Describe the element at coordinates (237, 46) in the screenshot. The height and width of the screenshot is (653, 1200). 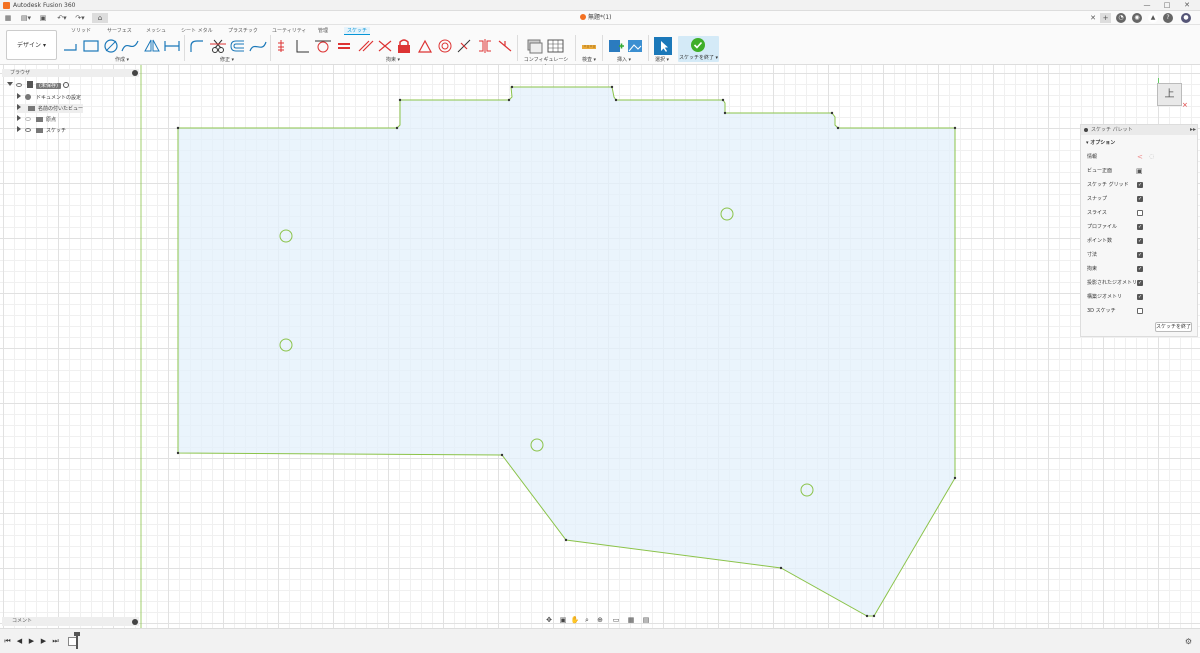
I see `offset-icon` at that location.